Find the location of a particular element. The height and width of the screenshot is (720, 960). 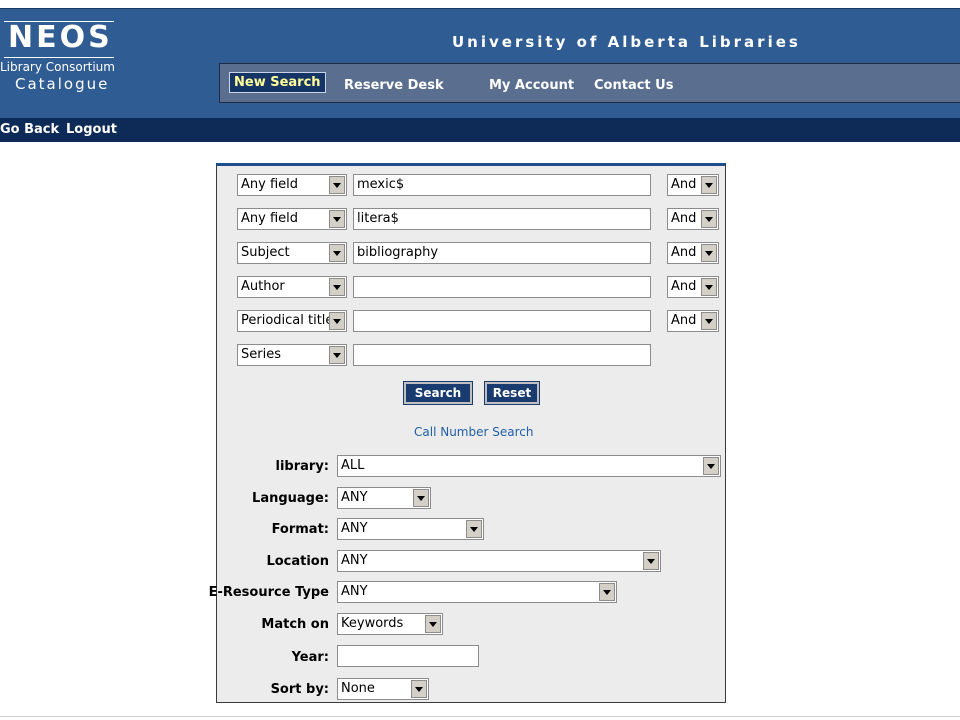

location-label: Location is located at coordinates (297, 561).